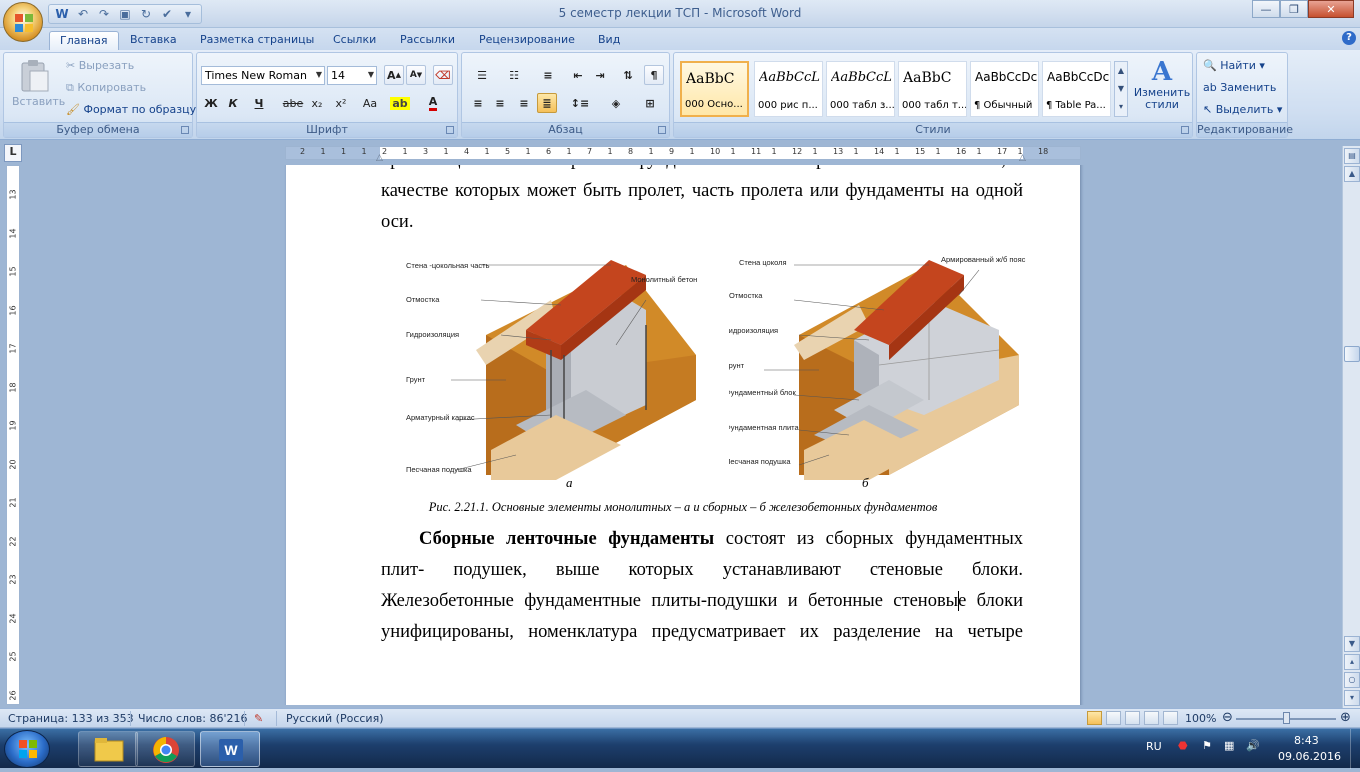  What do you see at coordinates (354, 40) in the screenshot?
I see `tab-references: Ссылки` at bounding box center [354, 40].